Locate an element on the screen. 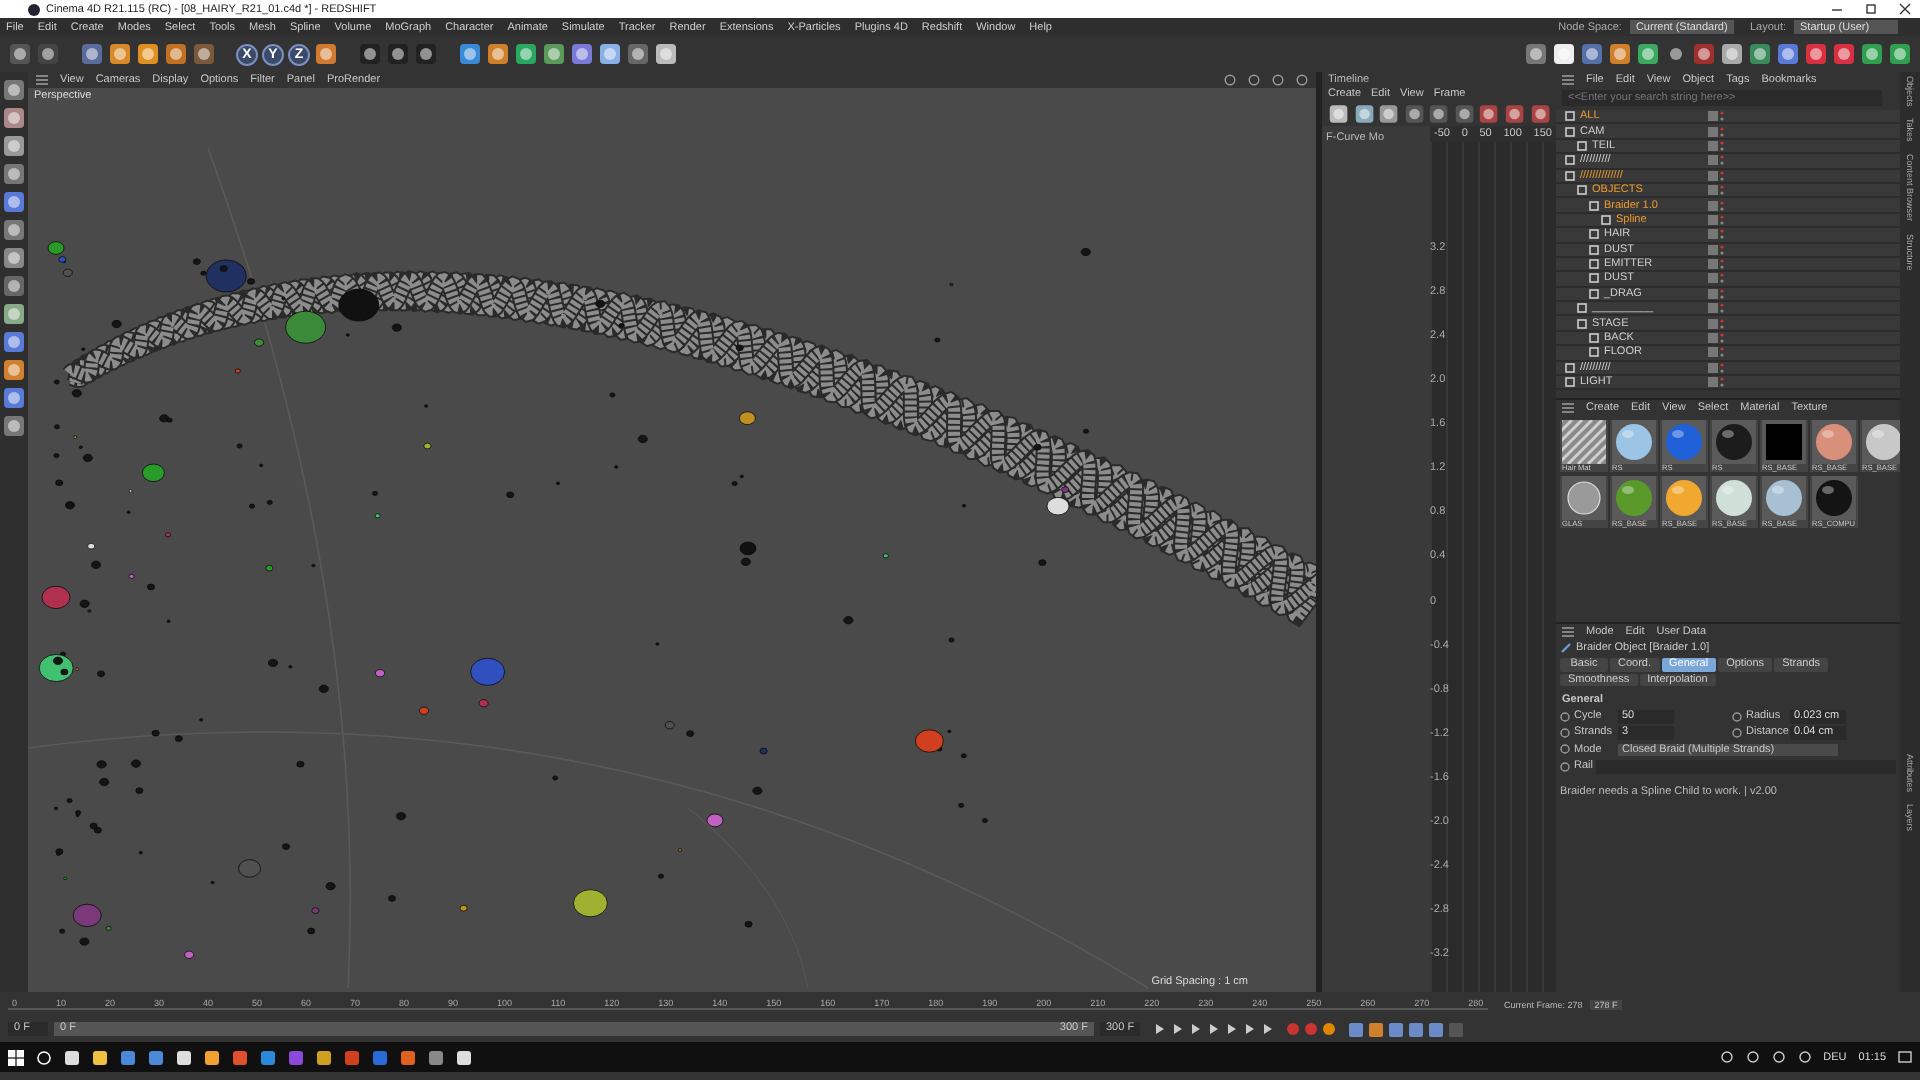 The height and width of the screenshot is (1080, 1920). maximize-view-icon is located at coordinates (1302, 80).